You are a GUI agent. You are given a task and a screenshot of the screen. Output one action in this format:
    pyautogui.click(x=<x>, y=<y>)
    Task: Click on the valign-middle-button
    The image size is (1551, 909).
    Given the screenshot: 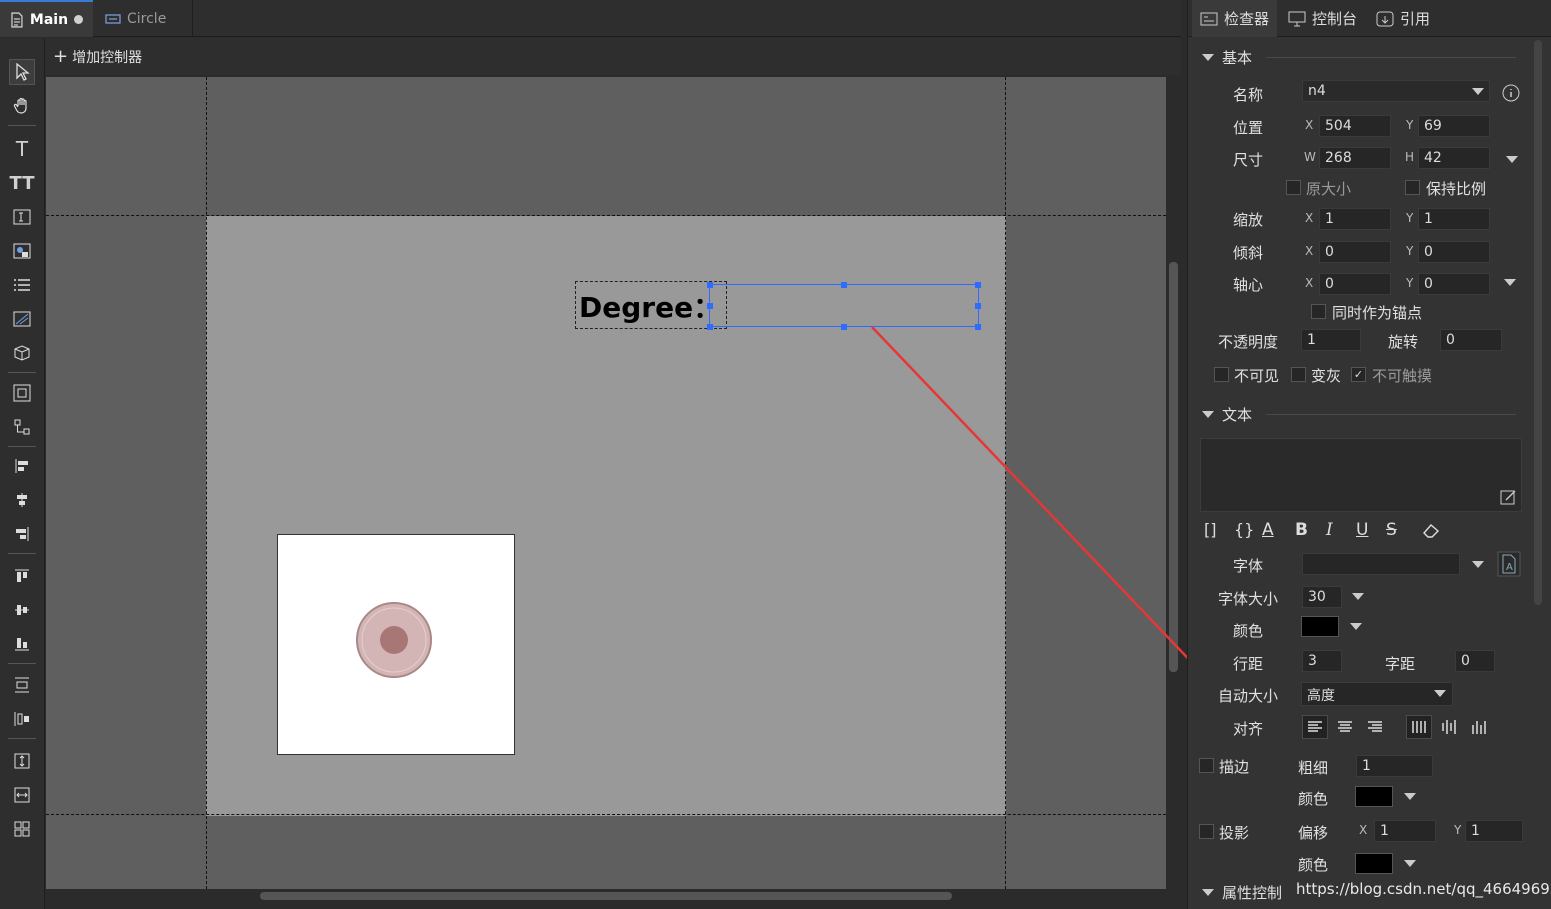 What is the action you would take?
    pyautogui.click(x=1449, y=727)
    